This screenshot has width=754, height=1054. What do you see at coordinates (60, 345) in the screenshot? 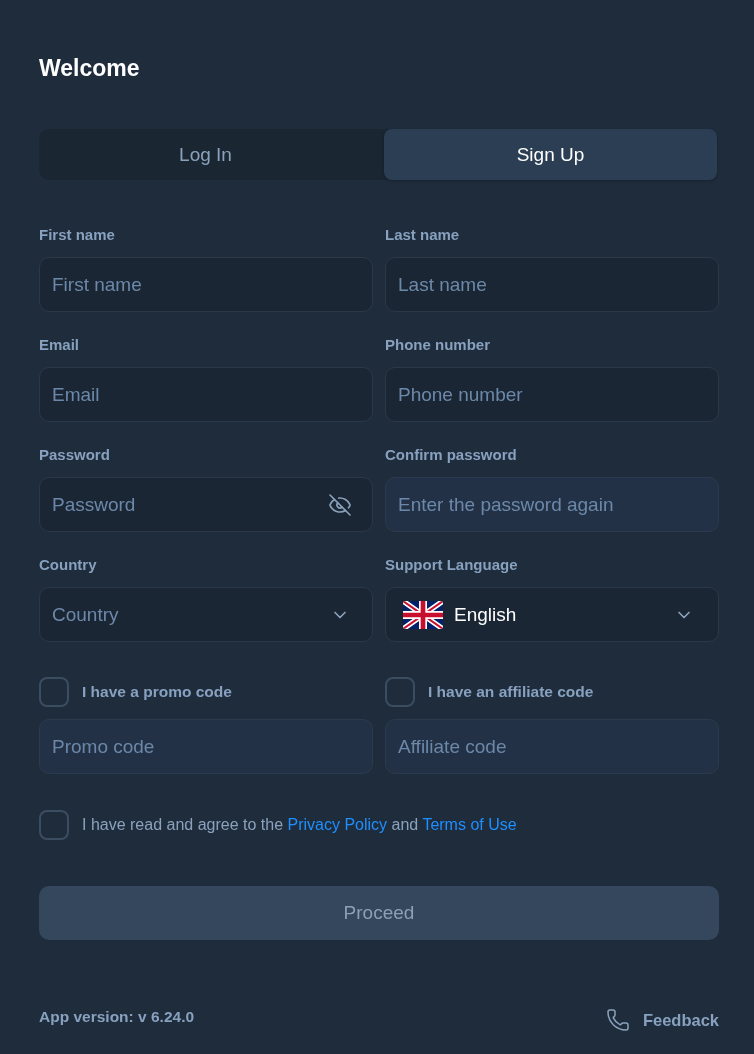
I see `field-label: Email` at bounding box center [60, 345].